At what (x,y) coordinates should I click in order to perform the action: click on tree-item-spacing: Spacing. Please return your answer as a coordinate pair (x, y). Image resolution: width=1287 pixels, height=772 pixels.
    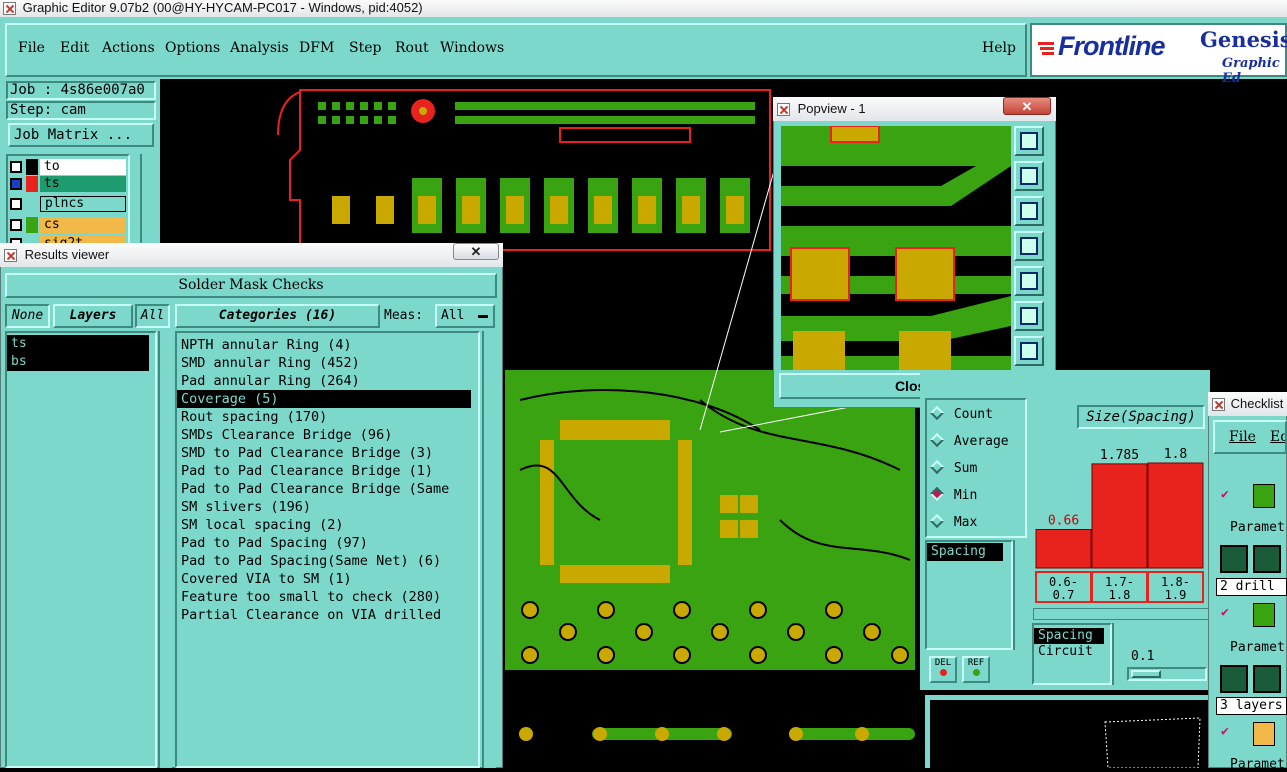
    Looking at the image, I should click on (1069, 636).